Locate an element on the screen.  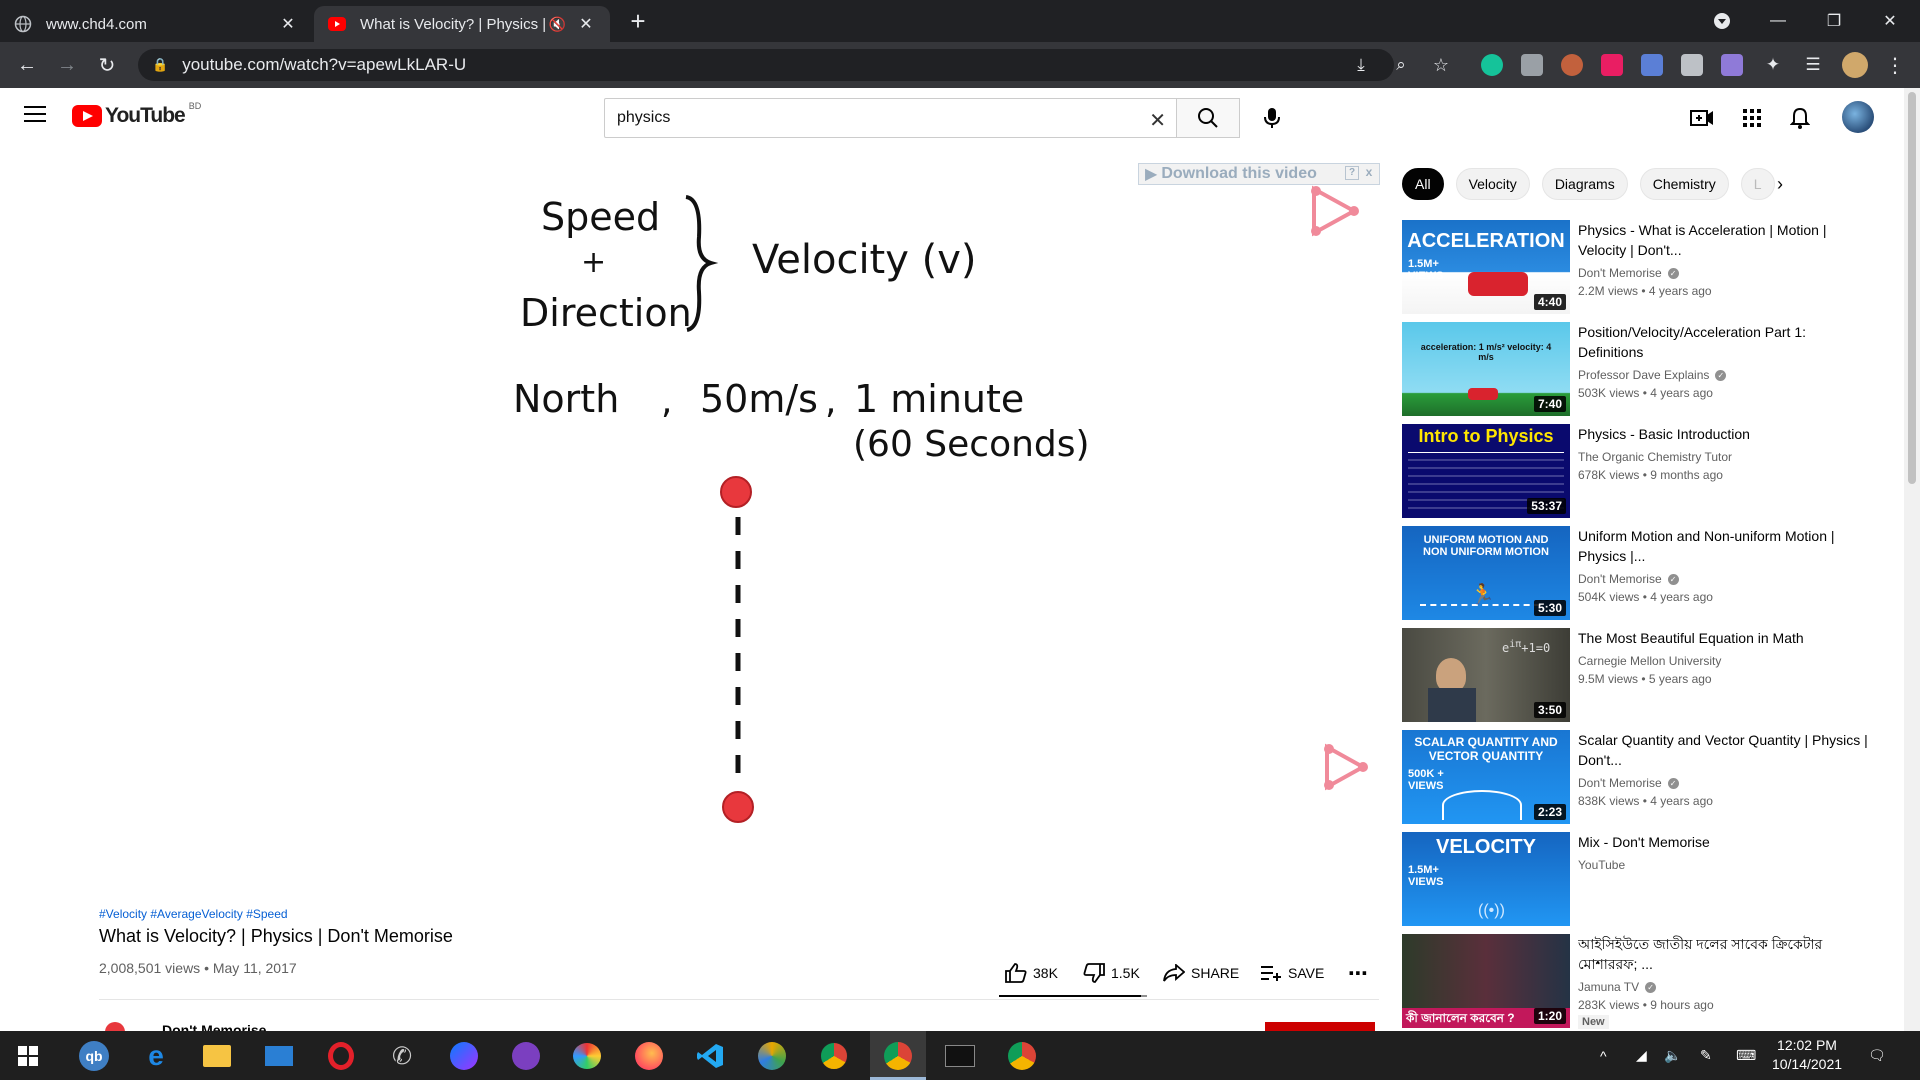
channel-name: Carnegie Mellon University is located at coordinates (1723, 661).